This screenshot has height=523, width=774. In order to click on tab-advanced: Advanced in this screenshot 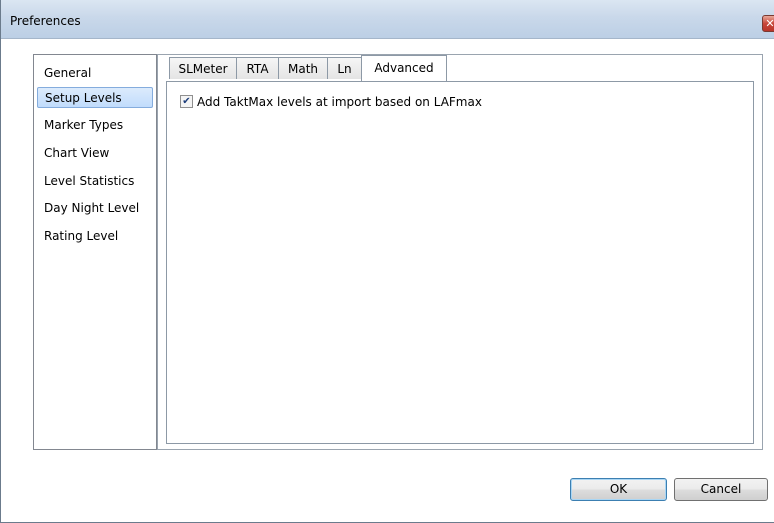, I will do `click(404, 68)`.